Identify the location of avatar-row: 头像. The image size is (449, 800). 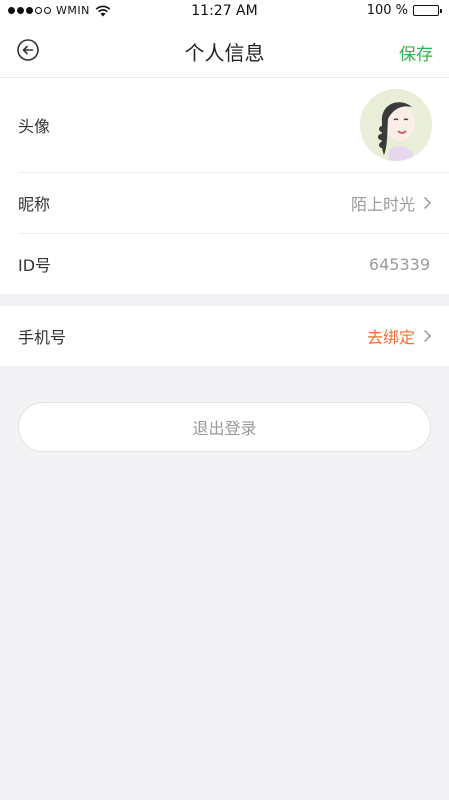
(233, 125).